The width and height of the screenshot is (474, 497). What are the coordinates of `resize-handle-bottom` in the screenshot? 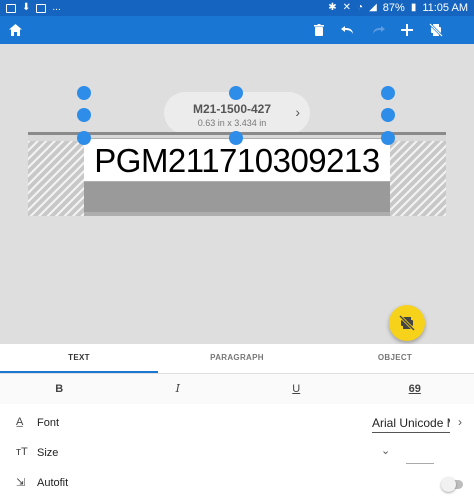 It's located at (236, 138).